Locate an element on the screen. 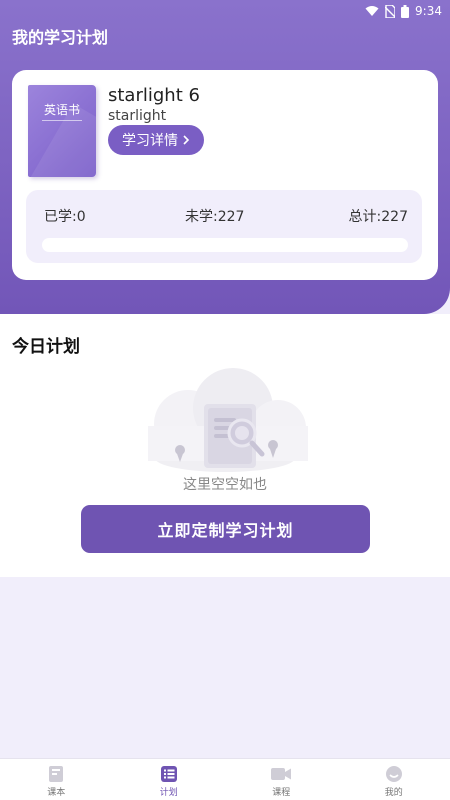 The height and width of the screenshot is (800, 450). video-camera-icon is located at coordinates (281, 774).